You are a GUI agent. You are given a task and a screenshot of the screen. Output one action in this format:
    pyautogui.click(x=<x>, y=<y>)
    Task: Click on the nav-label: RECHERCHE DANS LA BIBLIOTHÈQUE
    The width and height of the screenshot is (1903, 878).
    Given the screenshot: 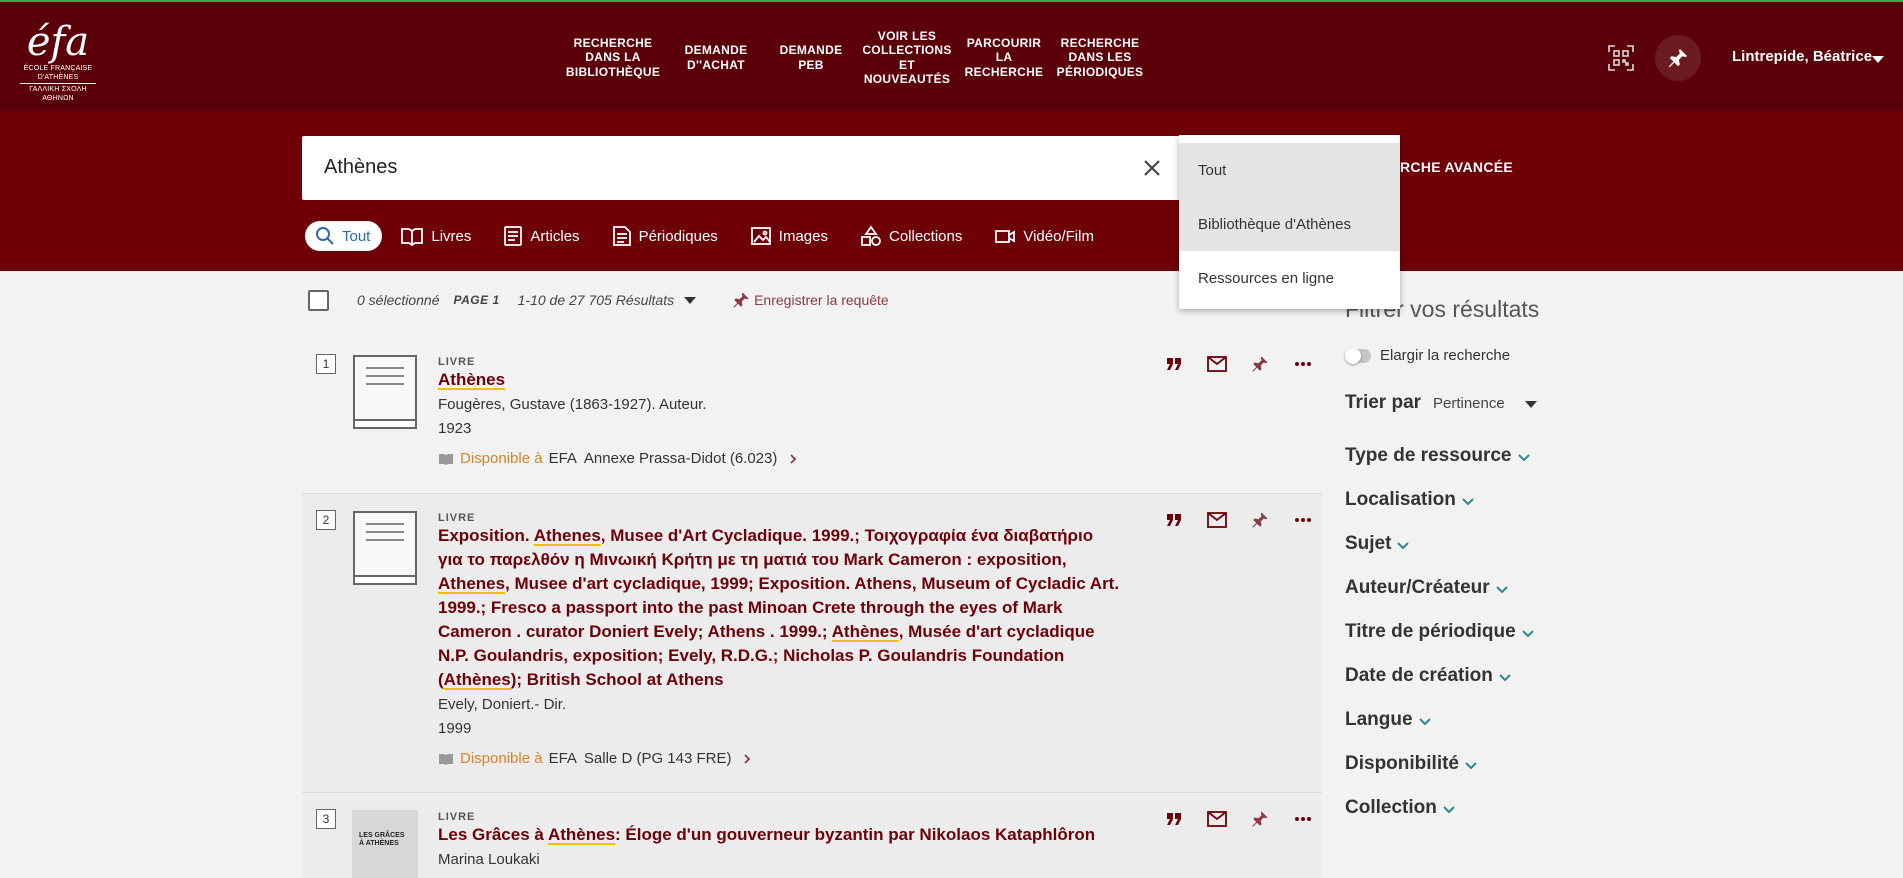 What is the action you would take?
    pyautogui.click(x=613, y=57)
    